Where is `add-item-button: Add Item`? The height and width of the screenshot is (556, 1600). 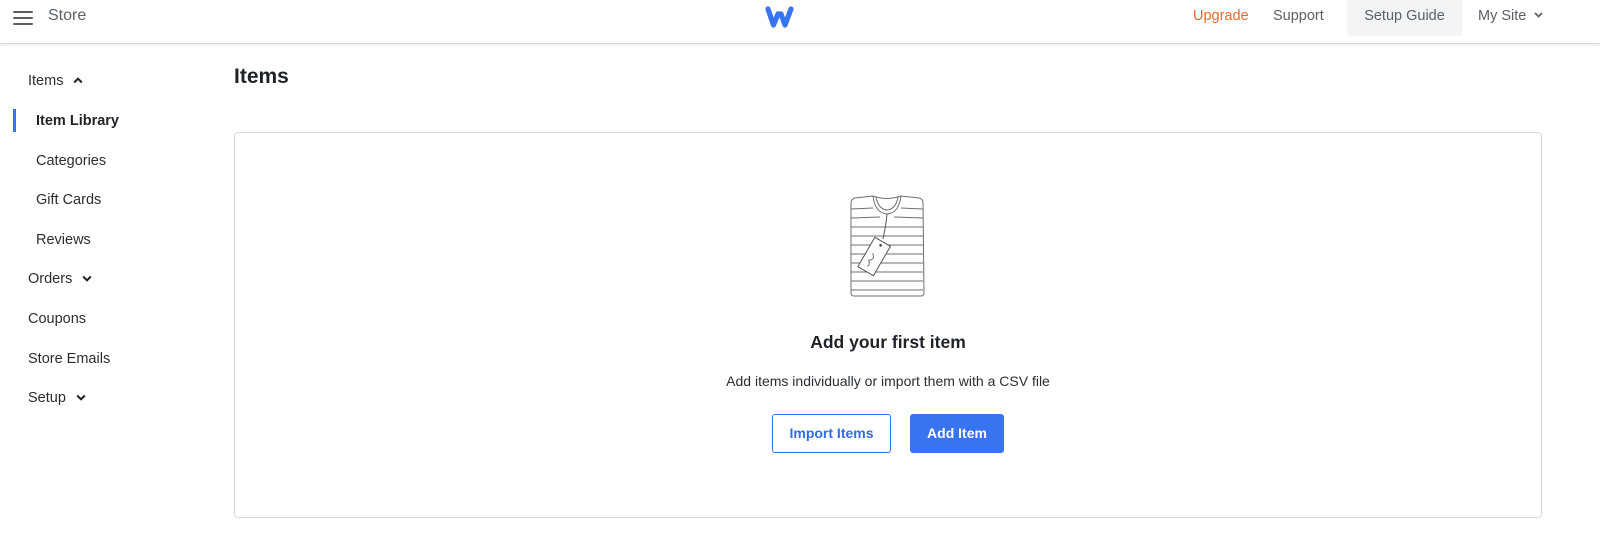 add-item-button: Add Item is located at coordinates (957, 433).